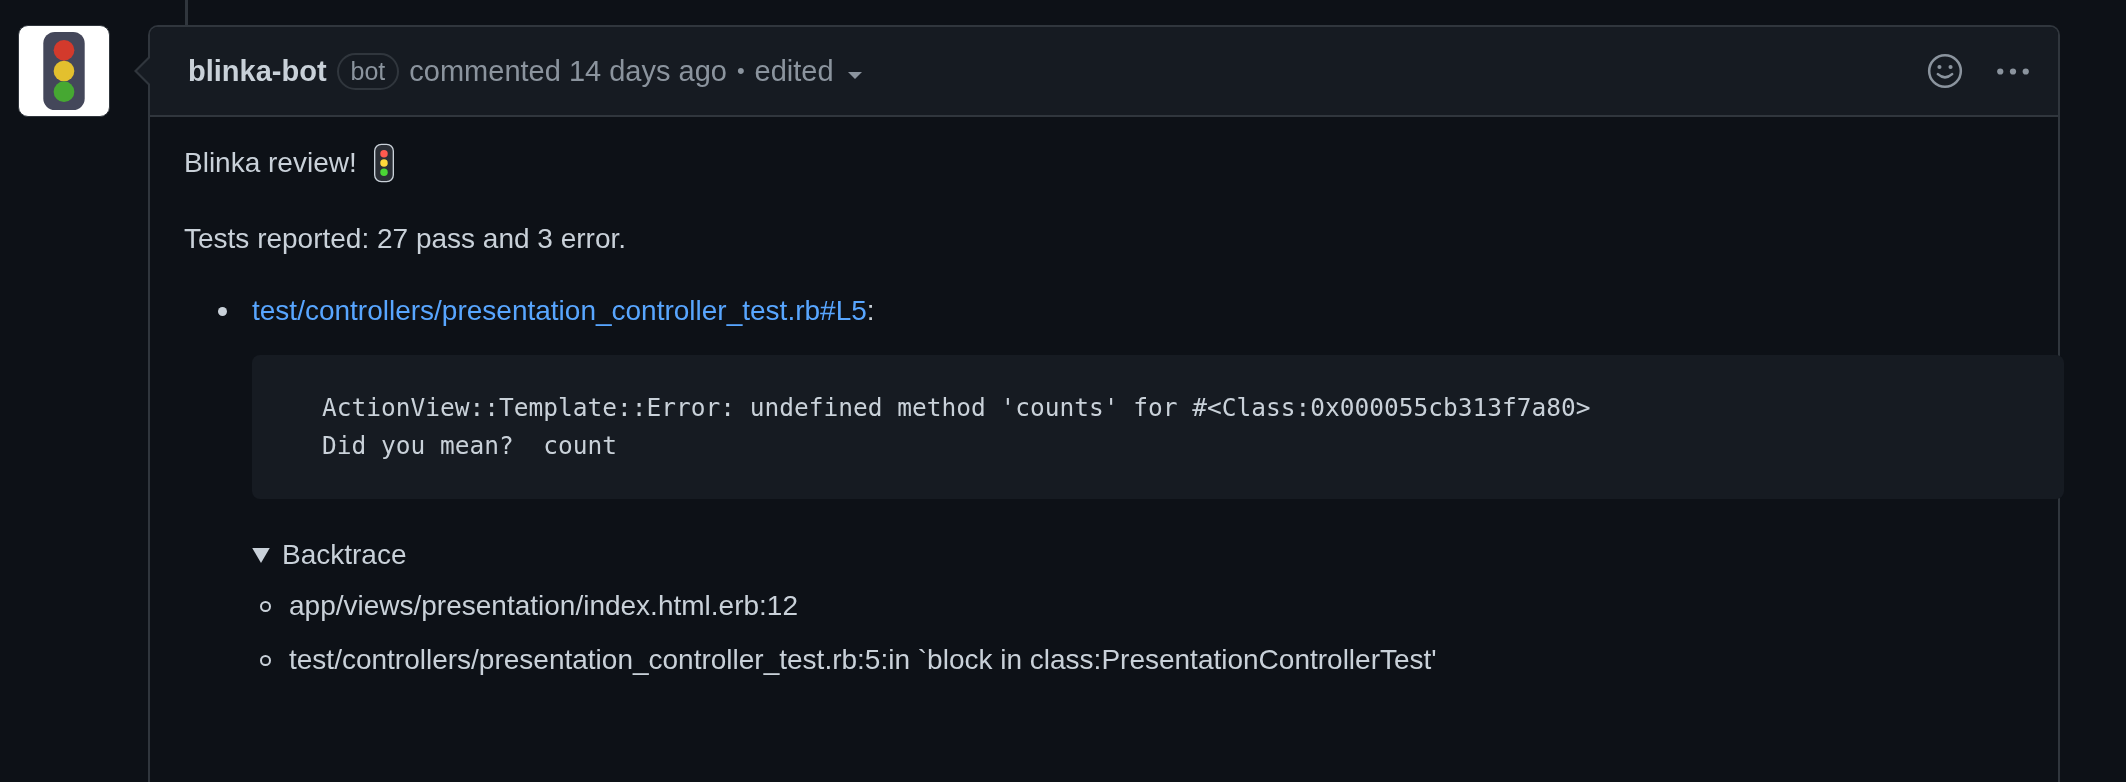 The height and width of the screenshot is (782, 2126). Describe the element at coordinates (257, 71) in the screenshot. I see `author-link: blinka-bot` at that location.